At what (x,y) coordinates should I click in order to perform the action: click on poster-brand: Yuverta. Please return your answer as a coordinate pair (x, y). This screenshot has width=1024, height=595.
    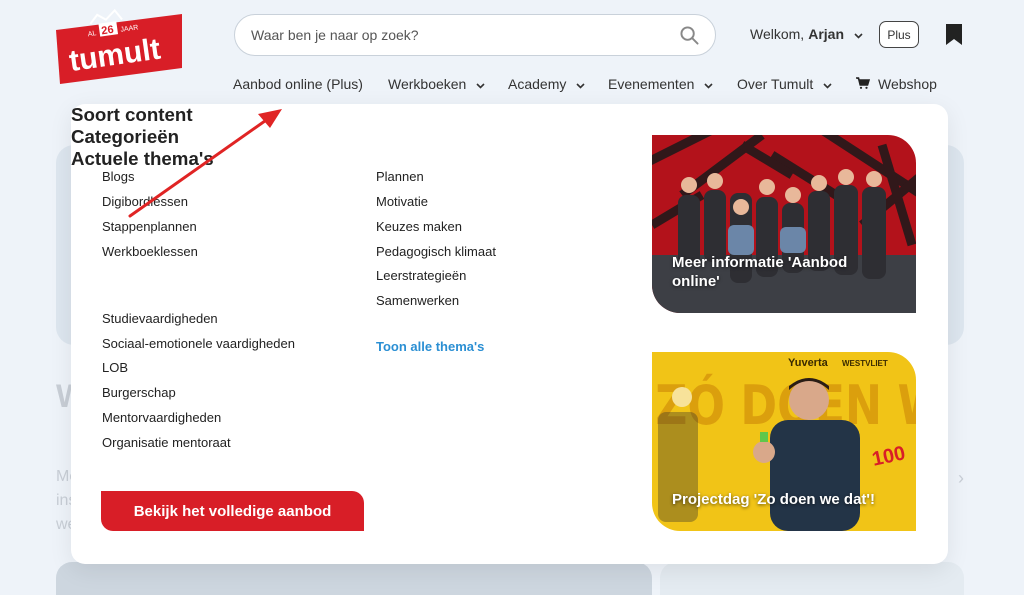
    Looking at the image, I should click on (808, 363).